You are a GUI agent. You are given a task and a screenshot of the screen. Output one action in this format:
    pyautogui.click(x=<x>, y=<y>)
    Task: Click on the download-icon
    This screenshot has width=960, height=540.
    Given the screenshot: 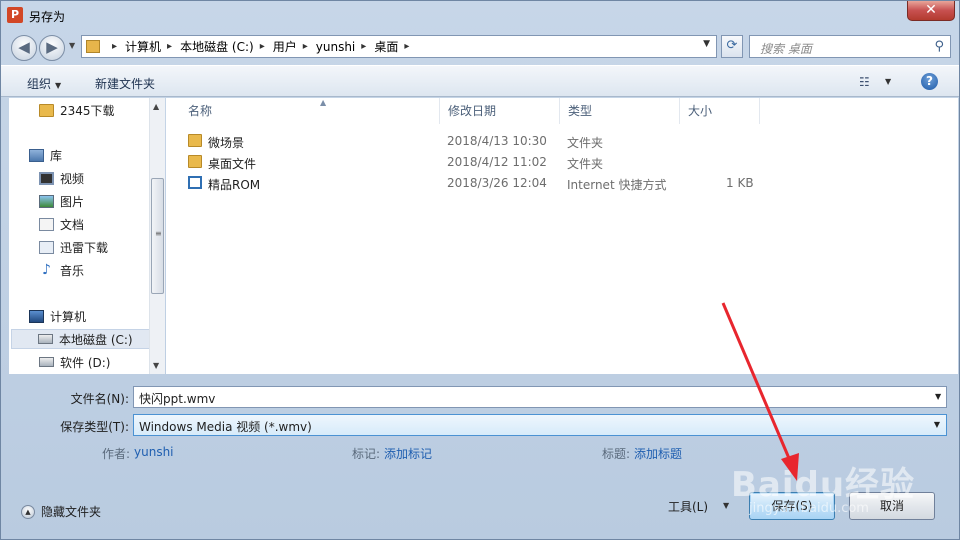 What is the action you would take?
    pyautogui.click(x=46, y=247)
    